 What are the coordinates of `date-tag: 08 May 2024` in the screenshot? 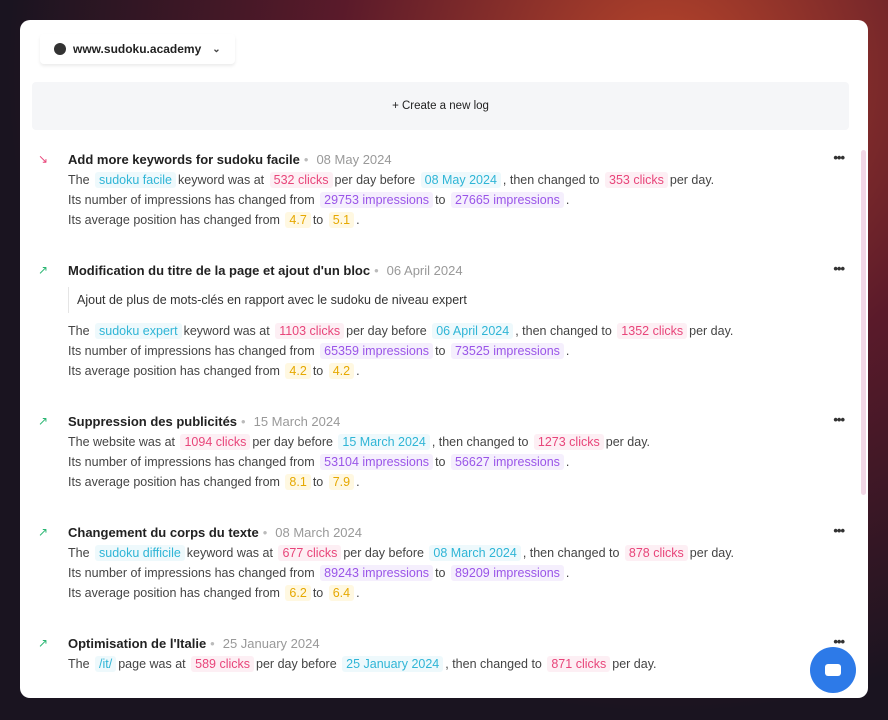 It's located at (460, 180).